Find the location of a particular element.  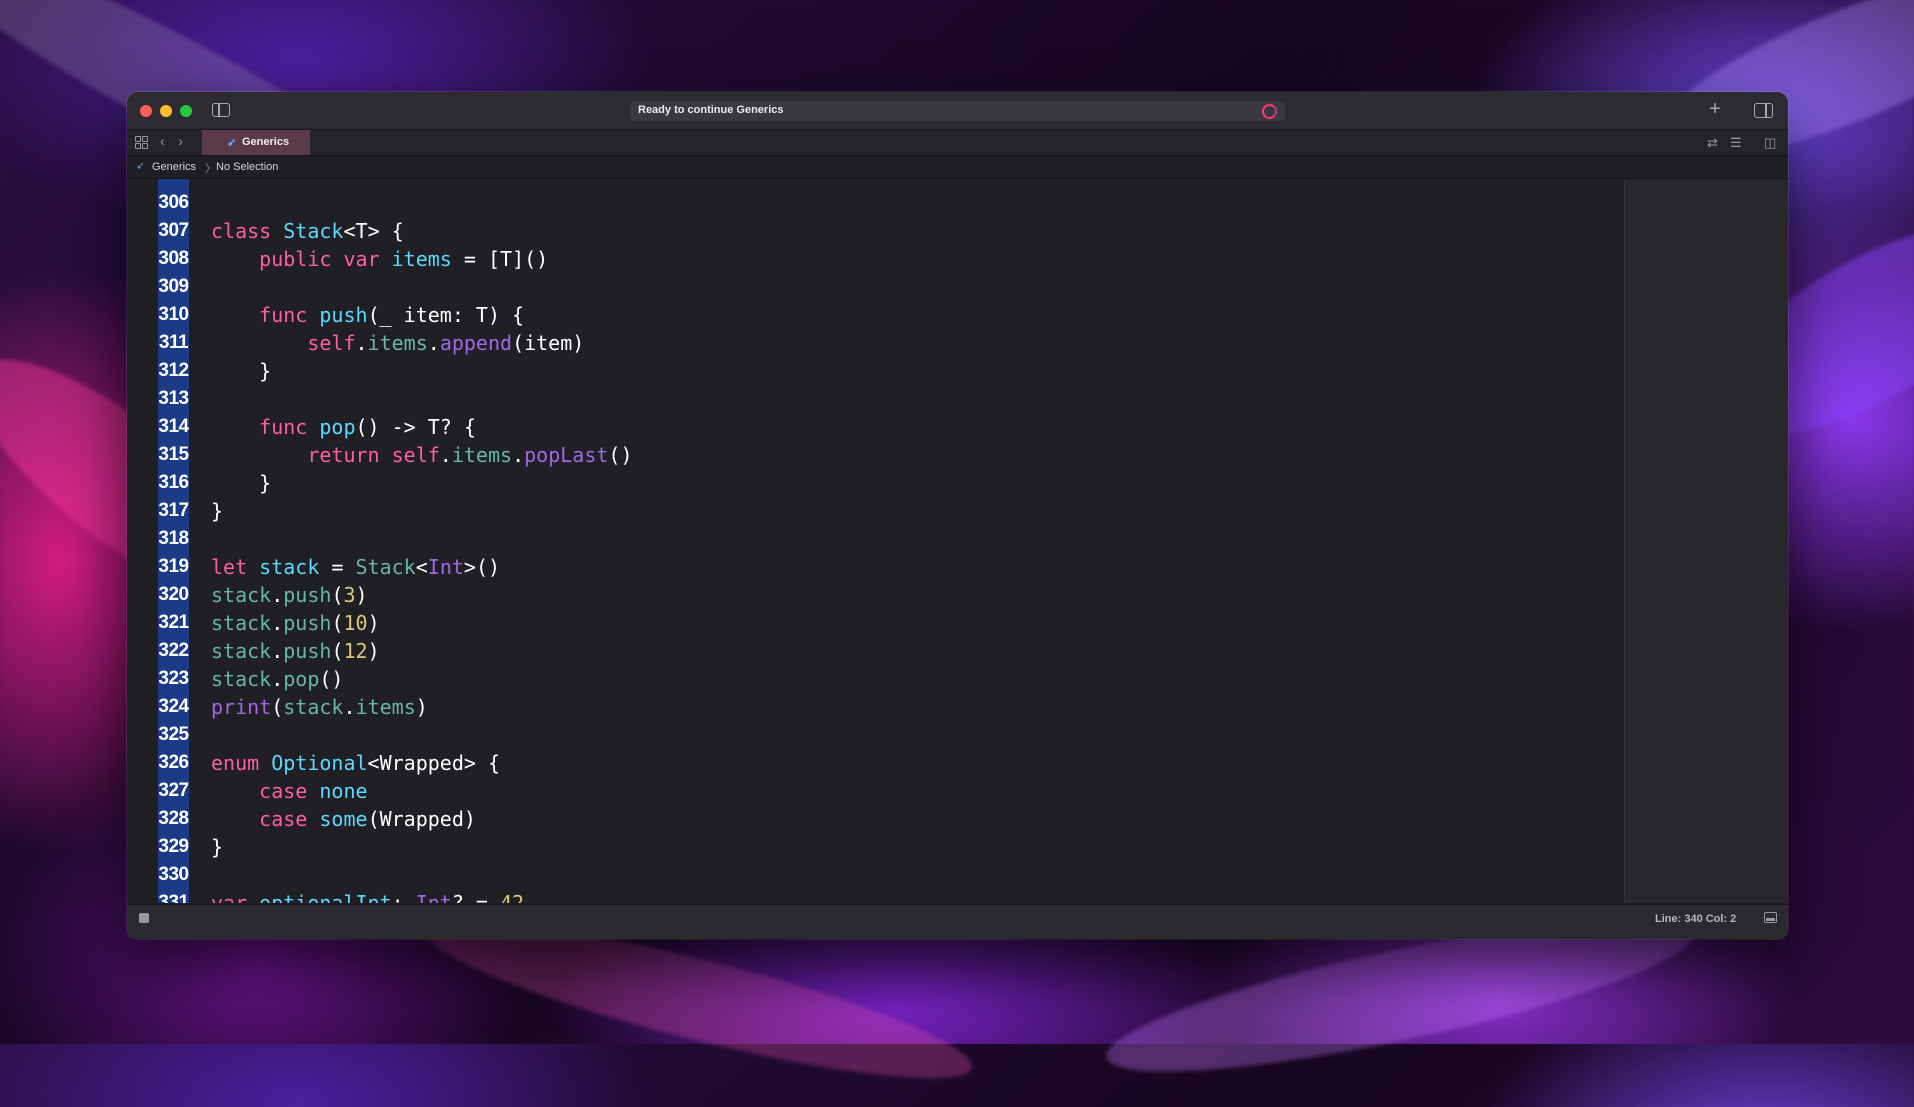

code-token: () -> T? { is located at coordinates (415, 427).